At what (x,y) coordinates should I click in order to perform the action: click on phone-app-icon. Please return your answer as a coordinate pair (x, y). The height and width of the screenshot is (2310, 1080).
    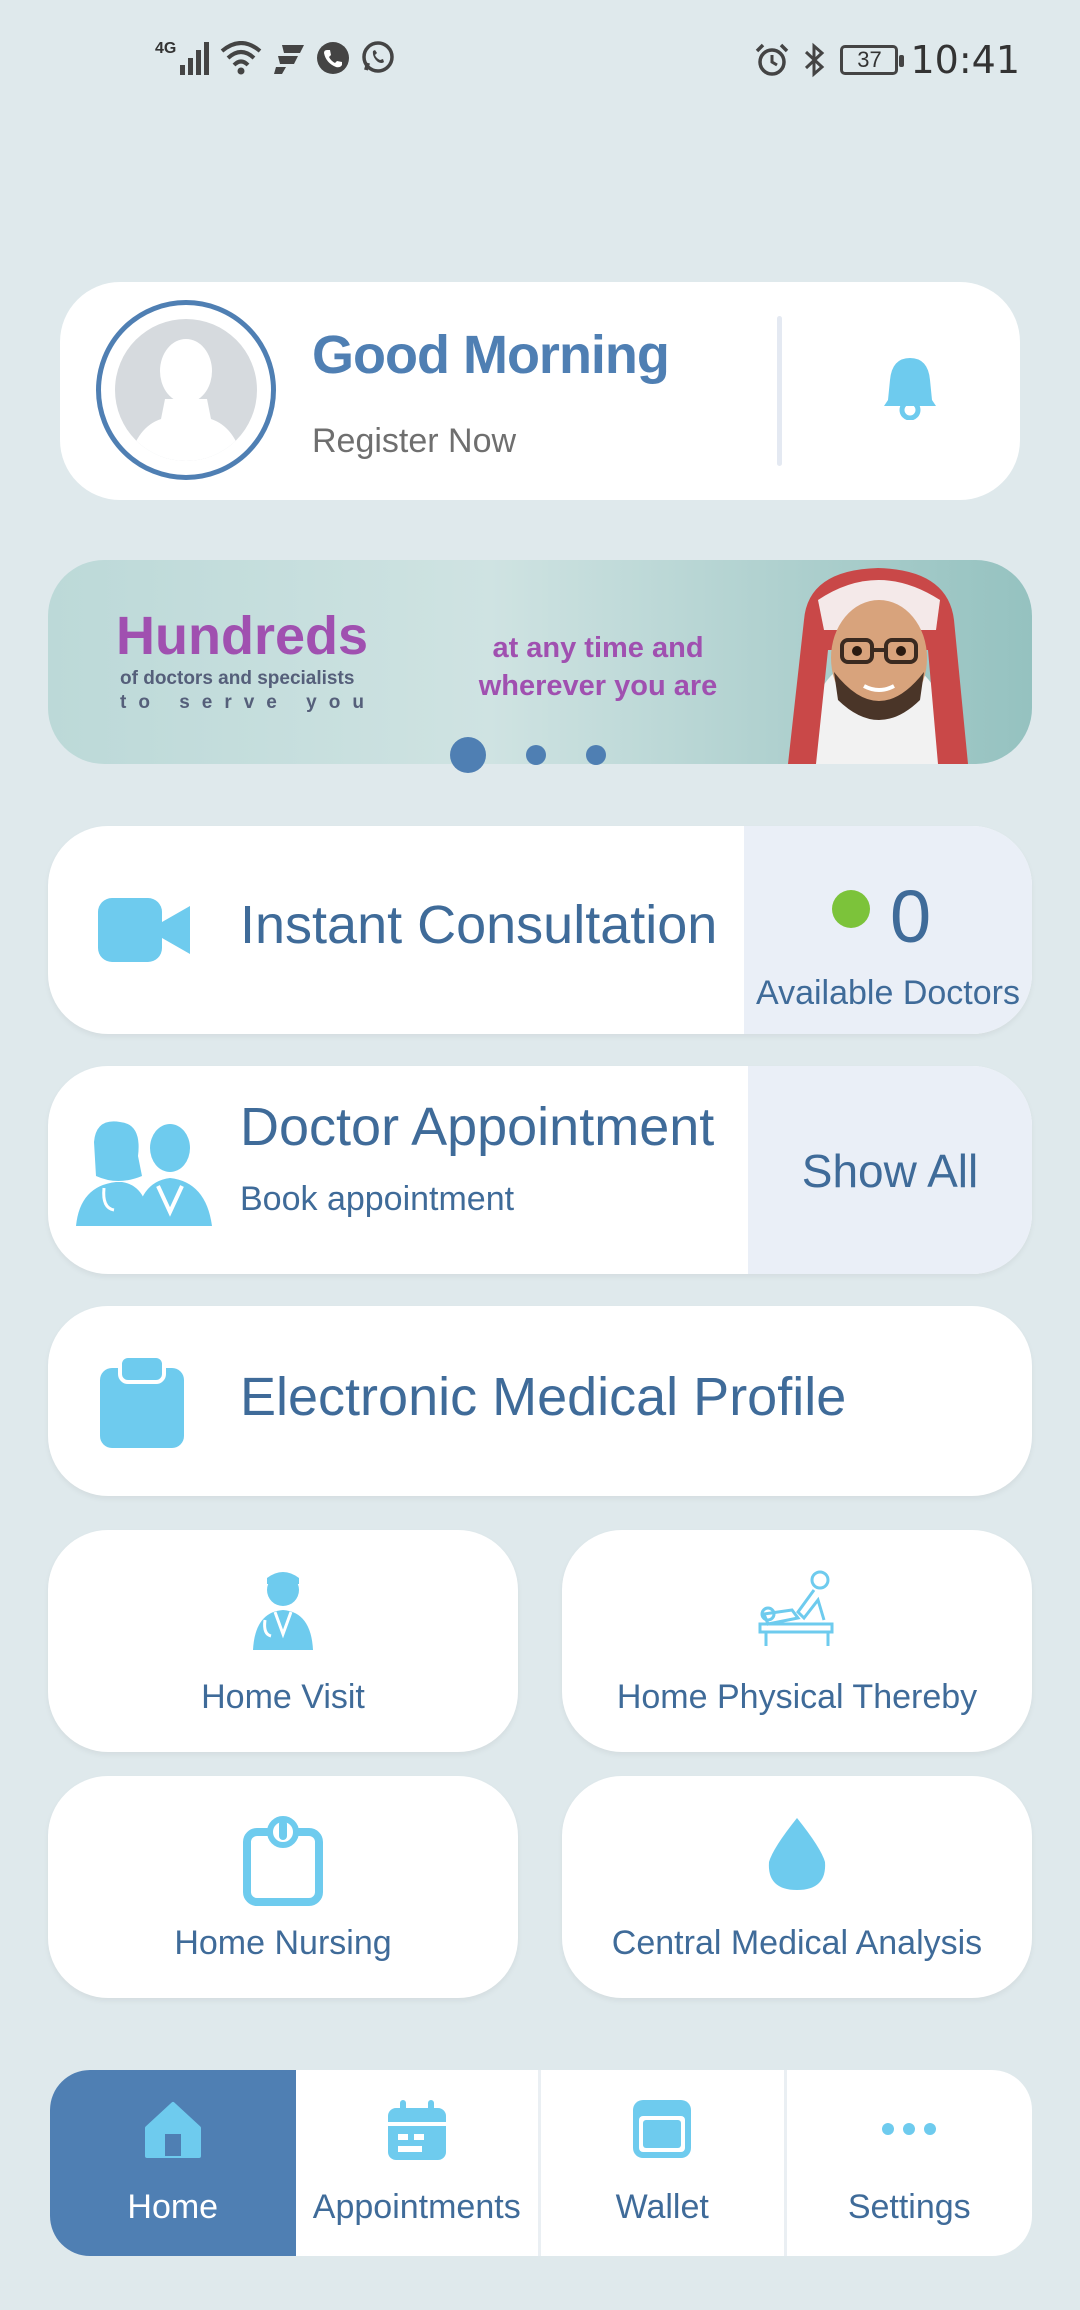
    Looking at the image, I should click on (333, 58).